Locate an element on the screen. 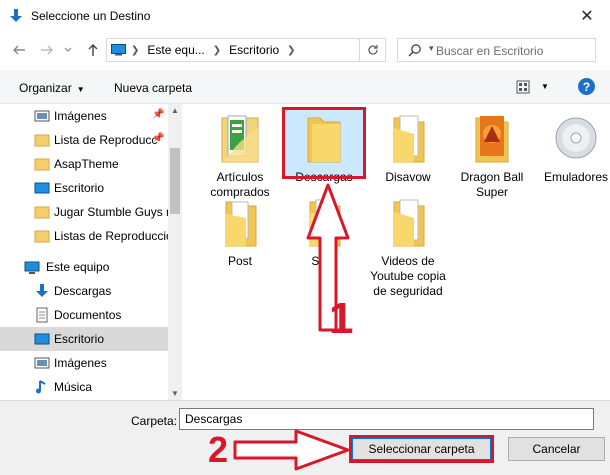 The width and height of the screenshot is (610, 475). sidebar-item-imagenes-quick: Imágenes 📌 is located at coordinates (84, 116).